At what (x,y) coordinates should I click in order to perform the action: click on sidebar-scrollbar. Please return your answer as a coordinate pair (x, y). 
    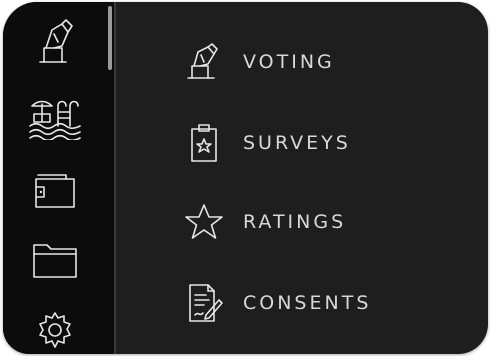
    Looking at the image, I should click on (110, 38).